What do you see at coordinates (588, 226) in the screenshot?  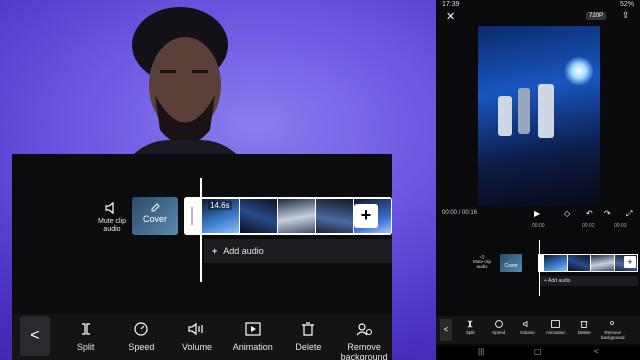 I see `ruler-tick: 00:02` at bounding box center [588, 226].